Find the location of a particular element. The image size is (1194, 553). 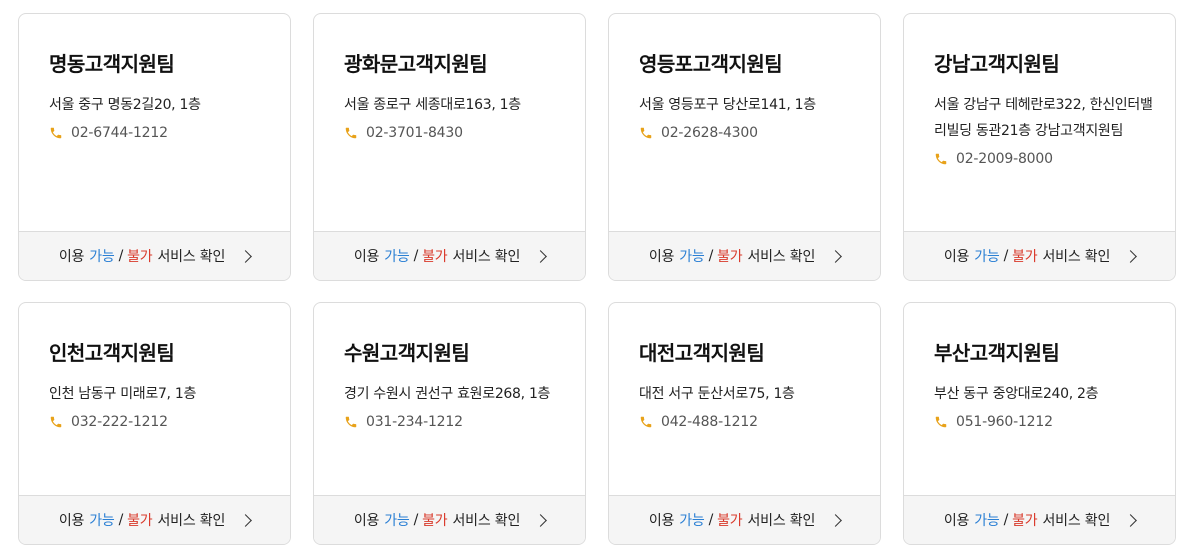

phone-number: 051-960-1212 is located at coordinates (1004, 422).